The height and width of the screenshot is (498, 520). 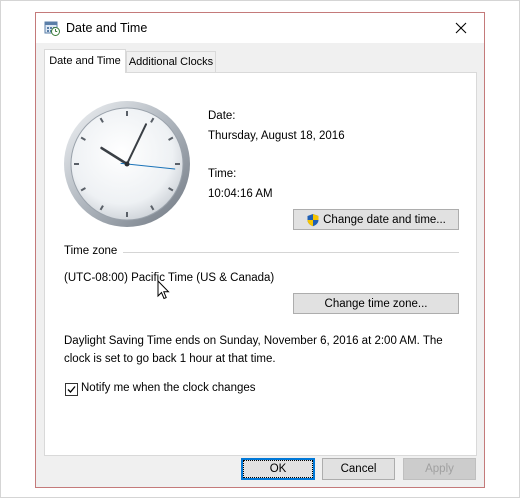 I want to click on clock-center, so click(x=127, y=164).